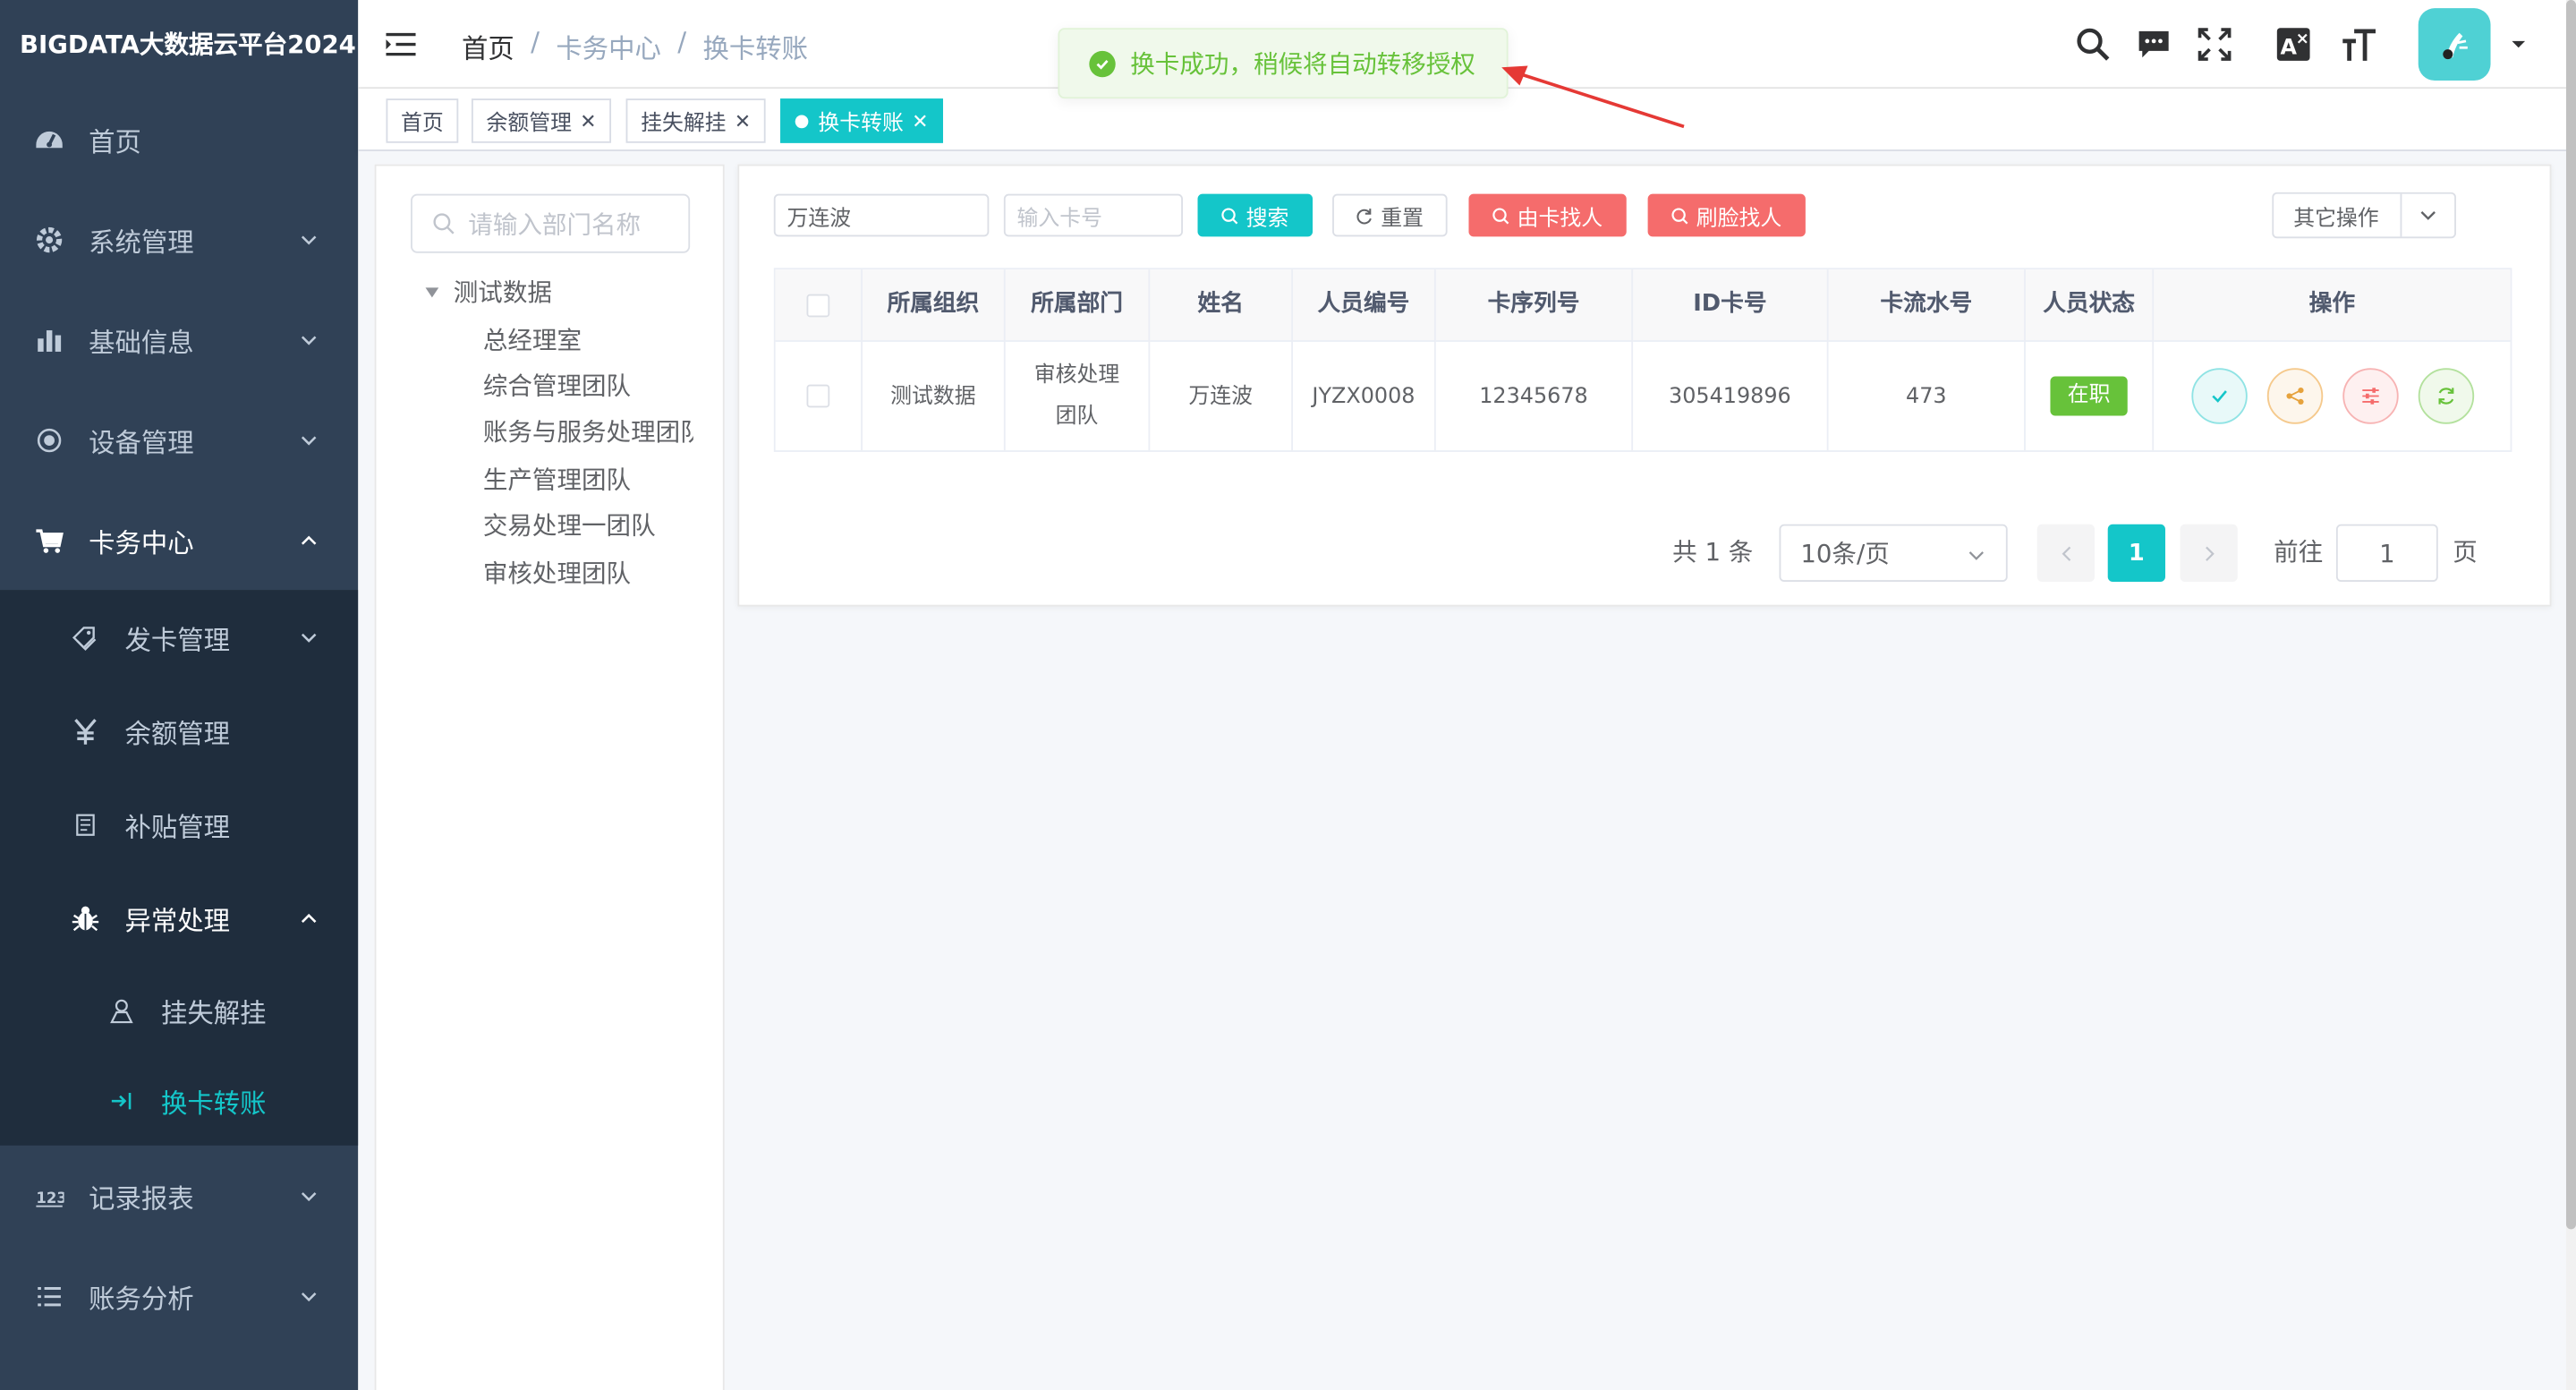 The image size is (2576, 1390). I want to click on sidebar-item-exception: 异常处理, so click(179, 918).